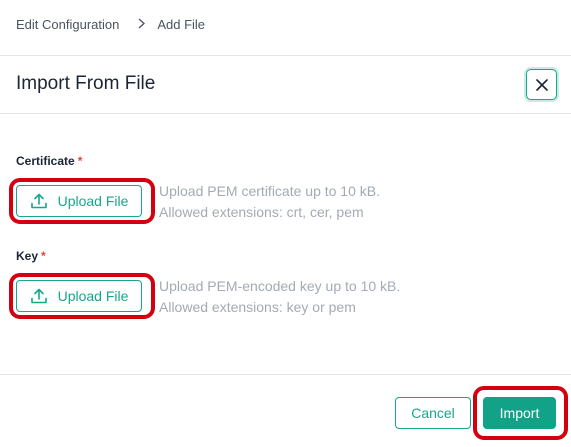 Image resolution: width=571 pixels, height=447 pixels. What do you see at coordinates (433, 413) in the screenshot?
I see `cancel-button: Cancel` at bounding box center [433, 413].